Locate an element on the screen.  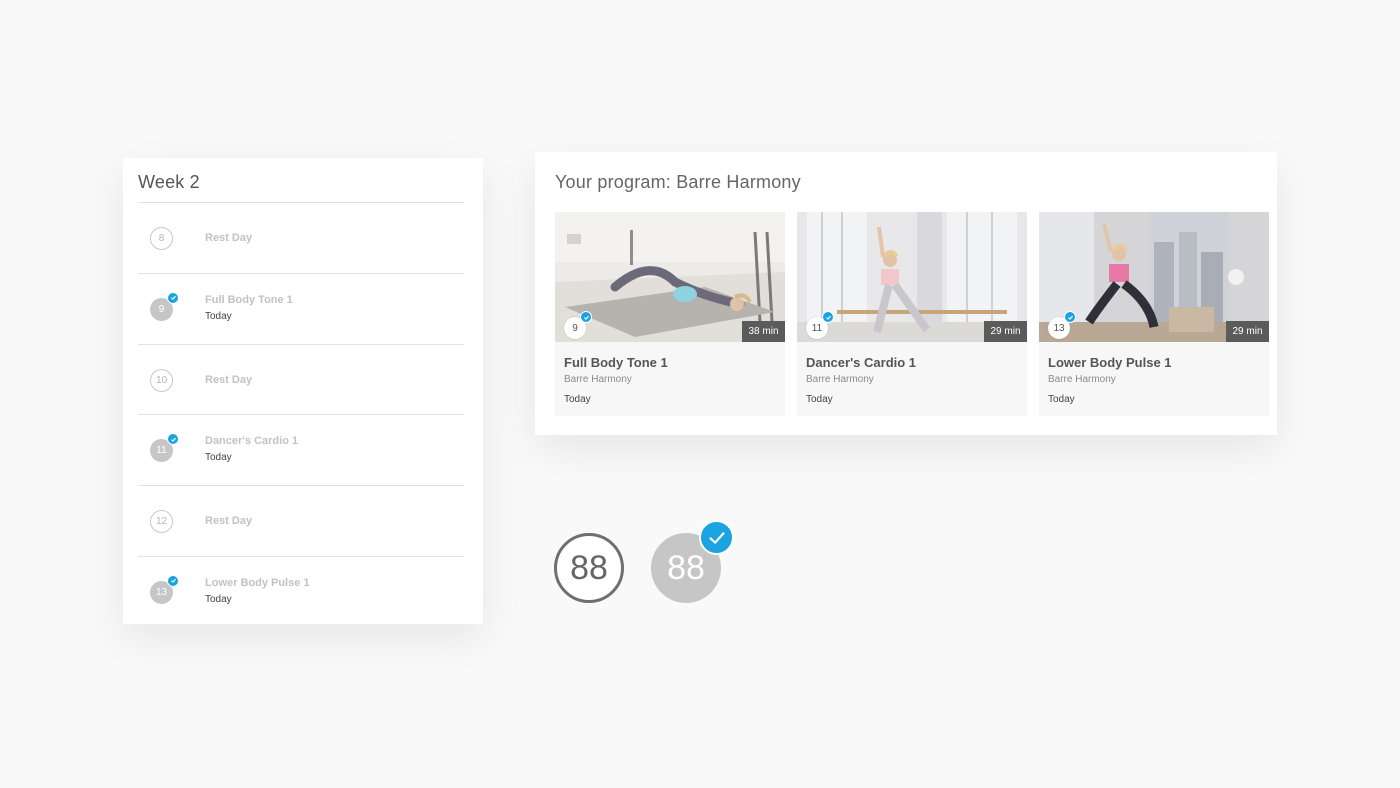
day-row-8: 8 Rest Day is located at coordinates (301, 238).